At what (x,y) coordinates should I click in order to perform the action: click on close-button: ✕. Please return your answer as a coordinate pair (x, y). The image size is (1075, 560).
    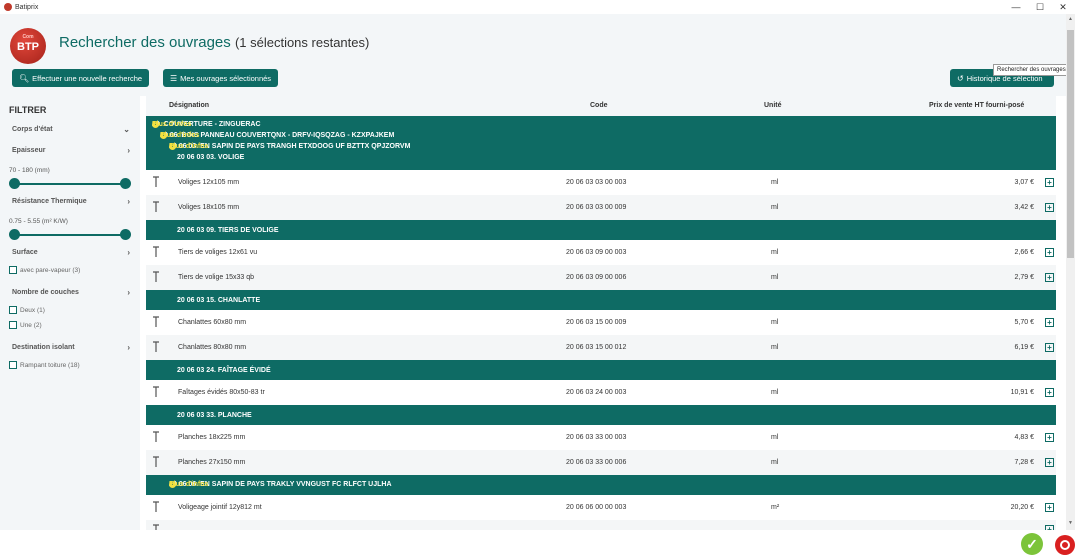
    Looking at the image, I should click on (1063, 7).